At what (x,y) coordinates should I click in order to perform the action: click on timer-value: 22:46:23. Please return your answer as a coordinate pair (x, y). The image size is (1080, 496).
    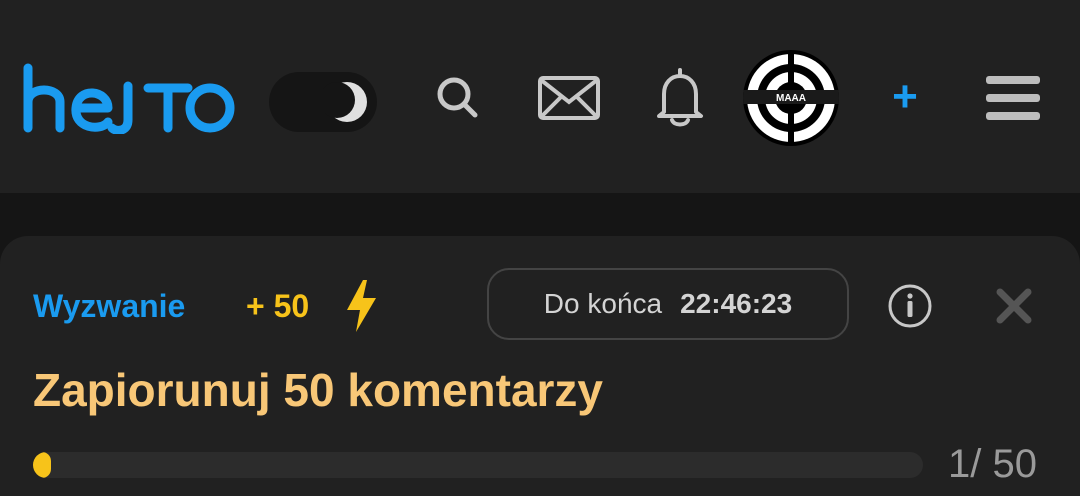
    Looking at the image, I should click on (736, 303).